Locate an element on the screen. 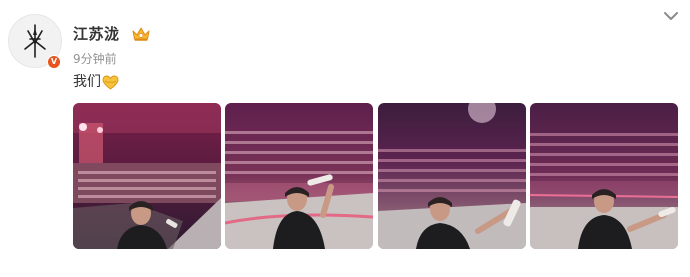  yellow-heart-hands-emoji is located at coordinates (110, 82).